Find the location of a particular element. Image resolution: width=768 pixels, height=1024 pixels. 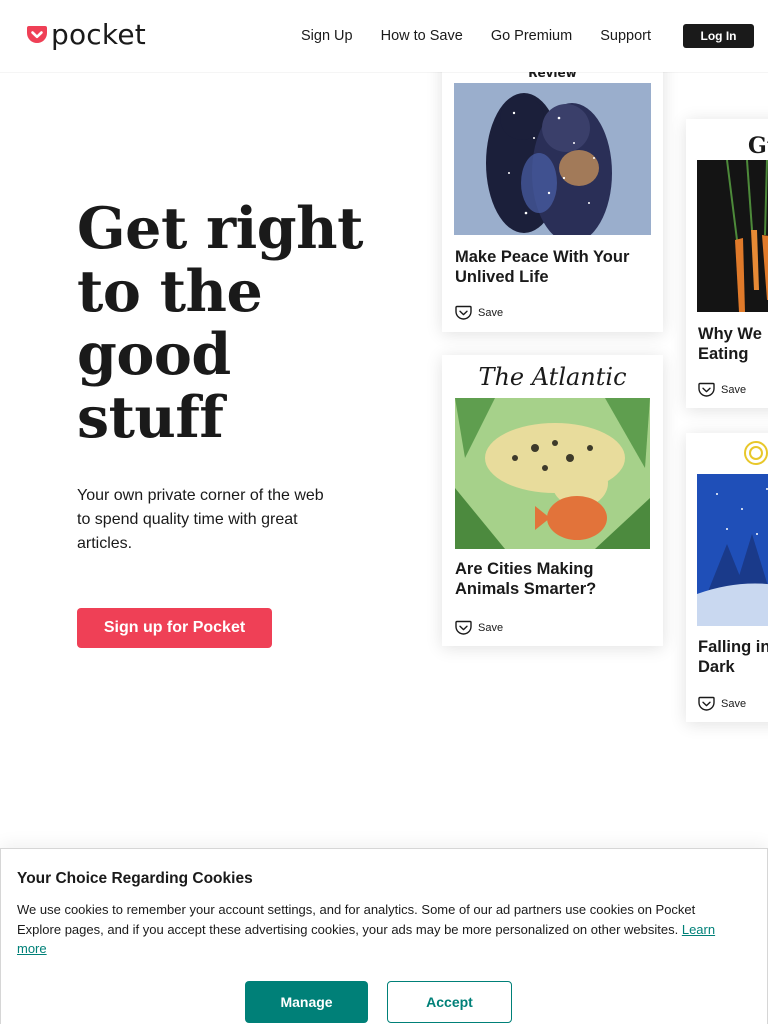

main-nav: Sign Up How to Save Go Premium Support is located at coordinates (490, 36).